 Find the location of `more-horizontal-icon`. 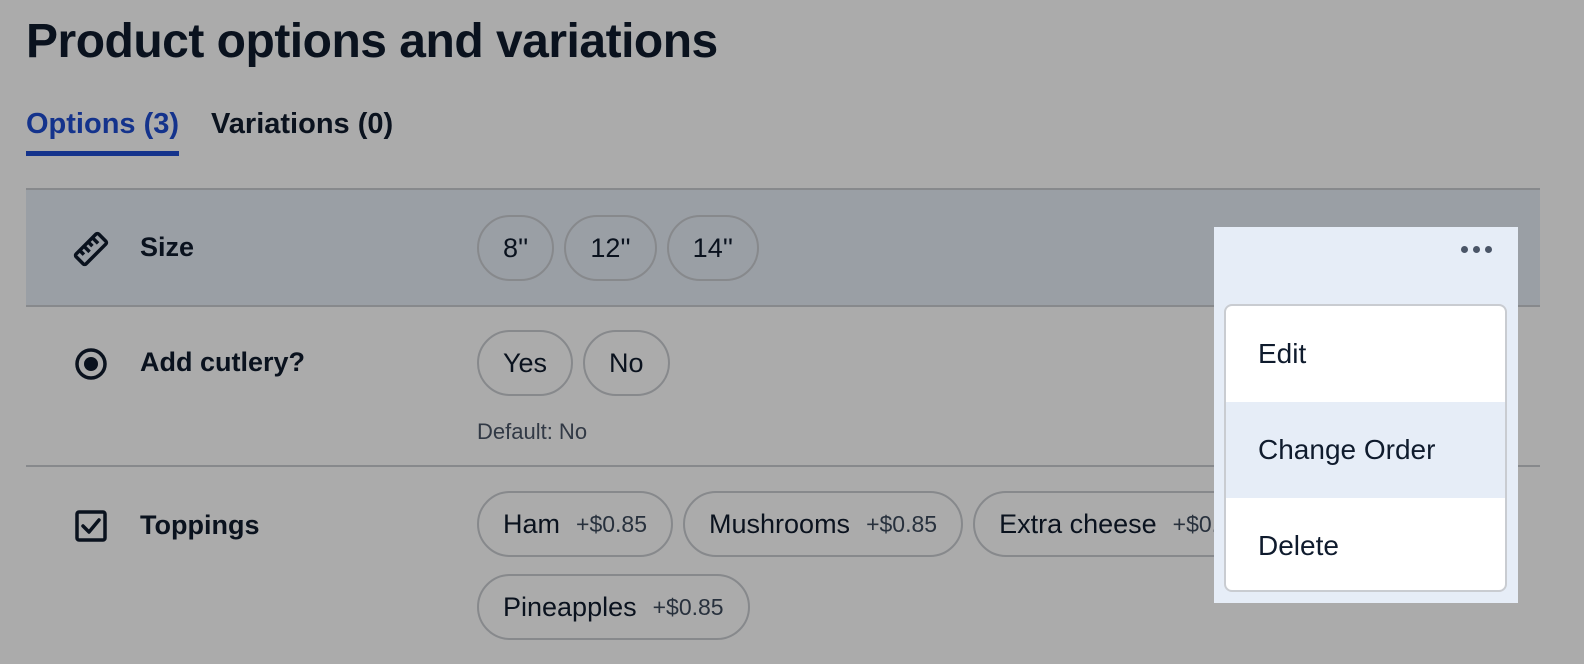

more-horizontal-icon is located at coordinates (1476, 249).